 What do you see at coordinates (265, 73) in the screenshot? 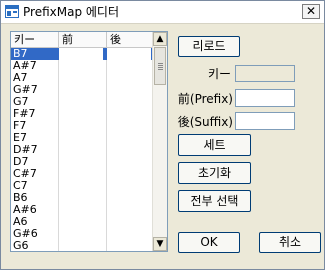
I see `key-field` at bounding box center [265, 73].